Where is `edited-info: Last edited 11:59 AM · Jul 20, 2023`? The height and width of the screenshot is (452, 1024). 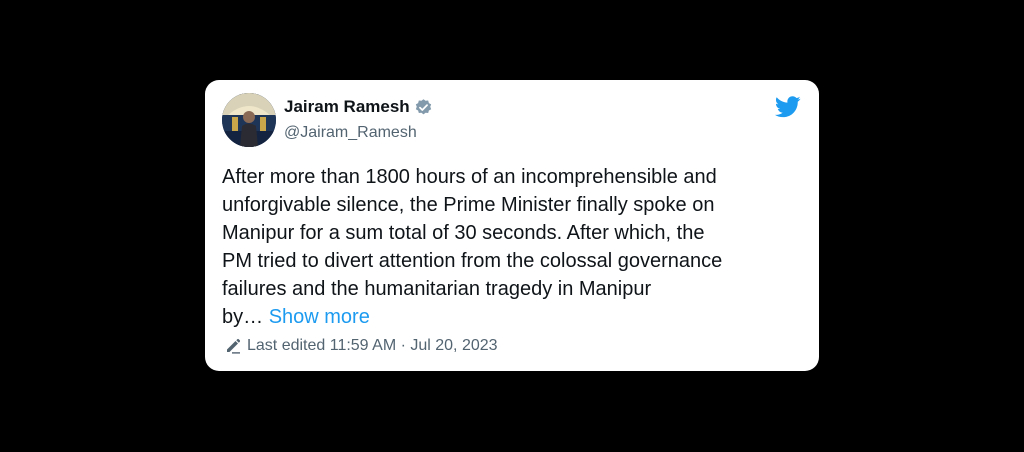
edited-info: Last edited 11:59 AM · Jul 20, 2023 is located at coordinates (361, 346).